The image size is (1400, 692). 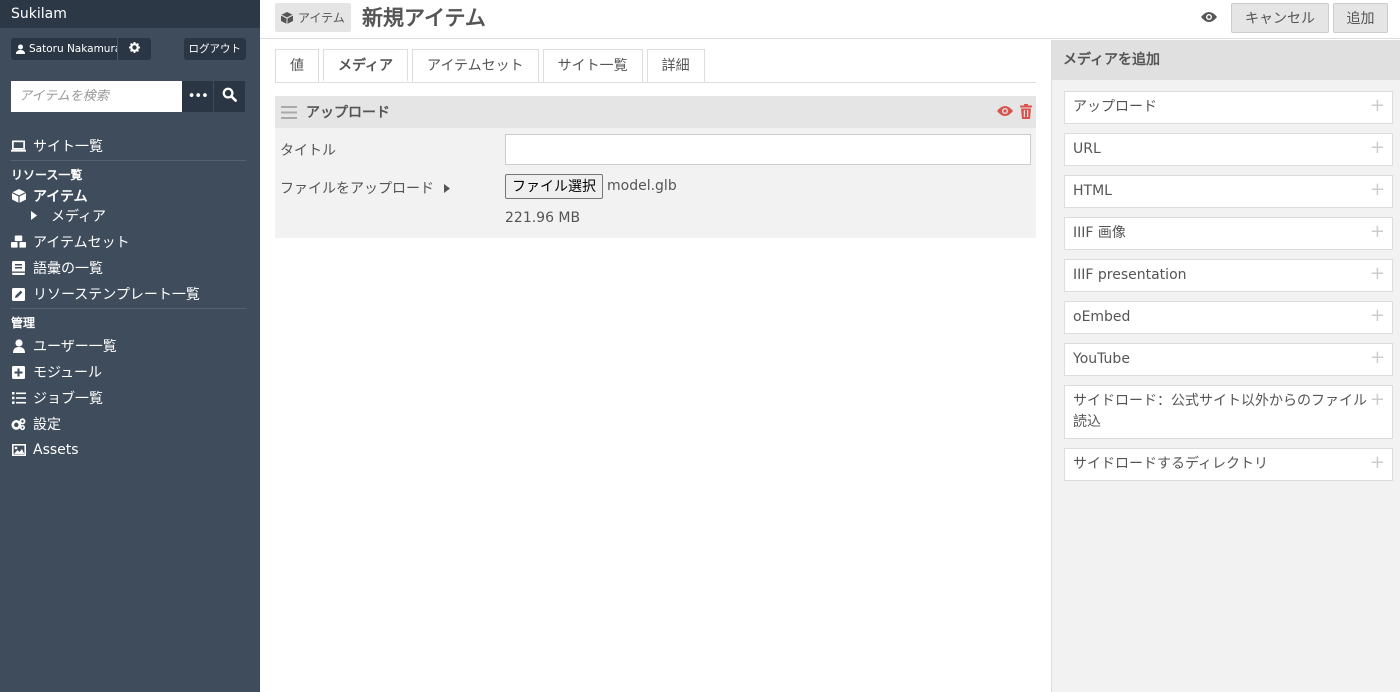 What do you see at coordinates (321, 18) in the screenshot?
I see `breadcrumb-label: アイテム` at bounding box center [321, 18].